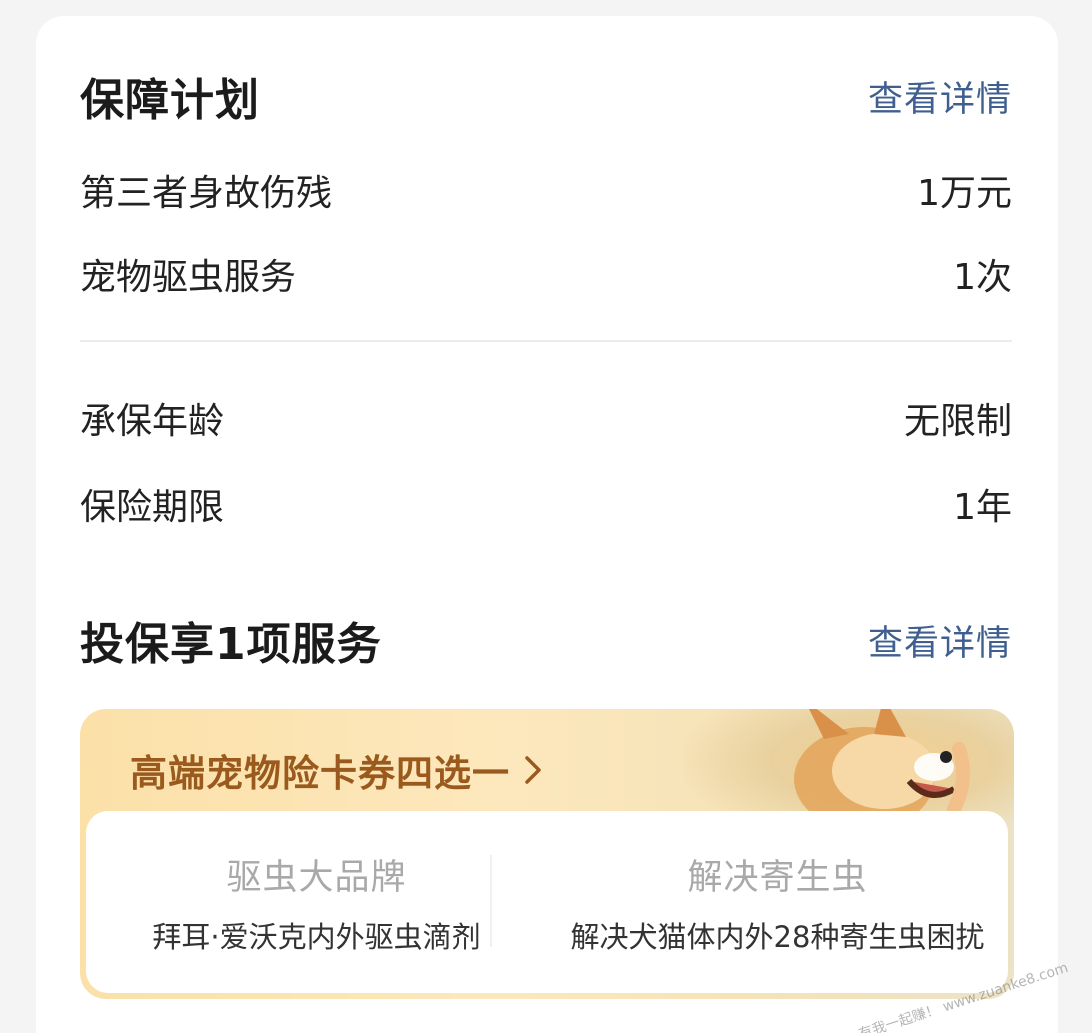 The image size is (1092, 1033). I want to click on row-value: 1年, so click(982, 507).